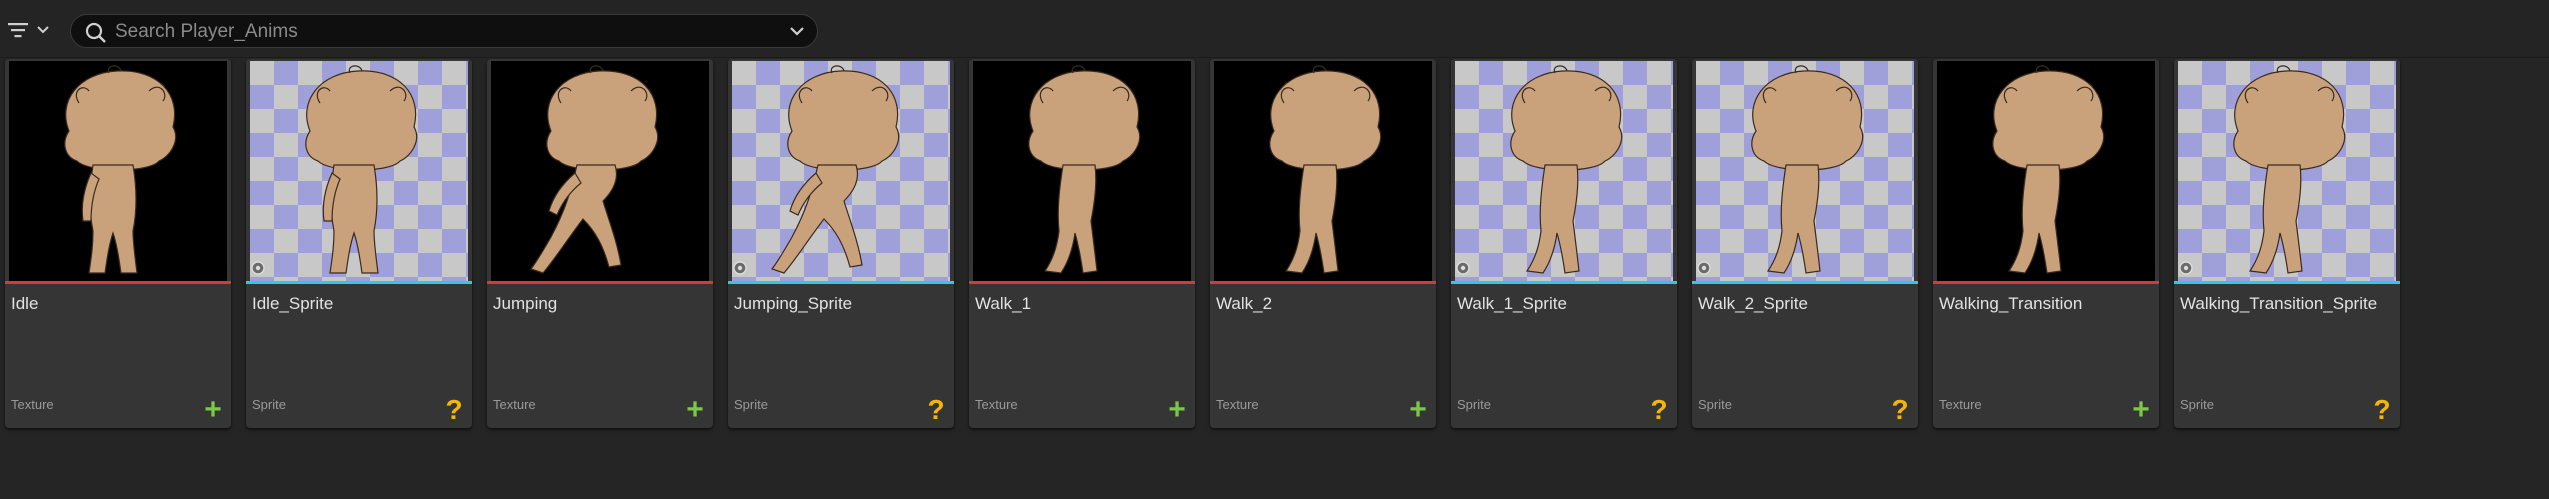 The image size is (2549, 499). I want to click on asset-name: Jumping, so click(525, 303).